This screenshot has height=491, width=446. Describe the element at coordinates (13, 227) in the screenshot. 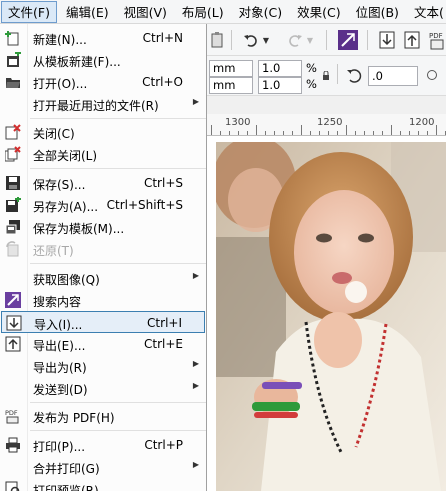

I see `save-template-icon` at that location.